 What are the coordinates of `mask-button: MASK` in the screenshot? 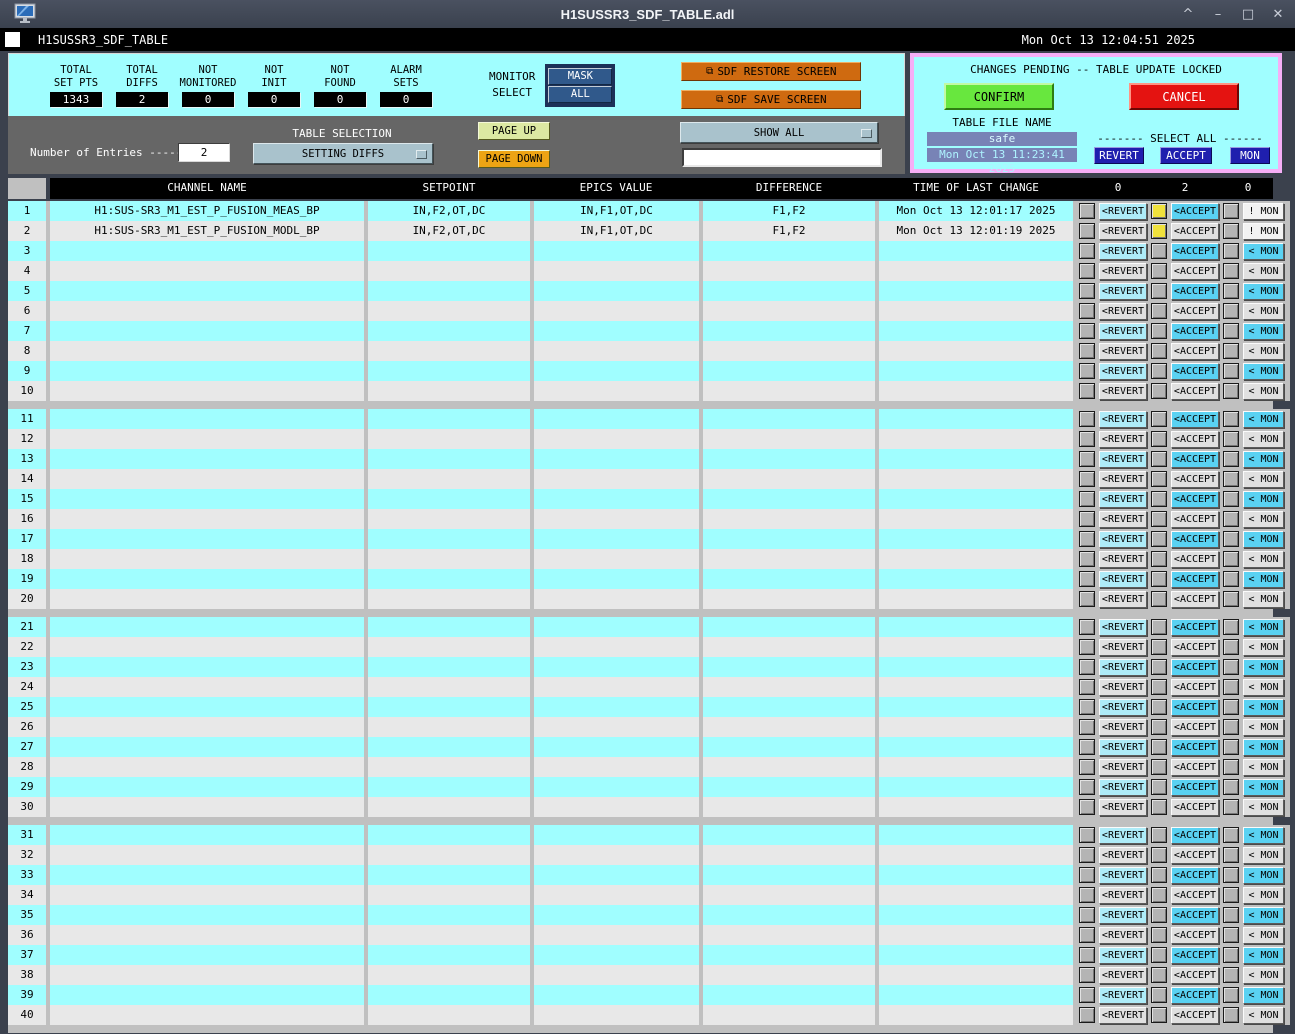 It's located at (580, 76).